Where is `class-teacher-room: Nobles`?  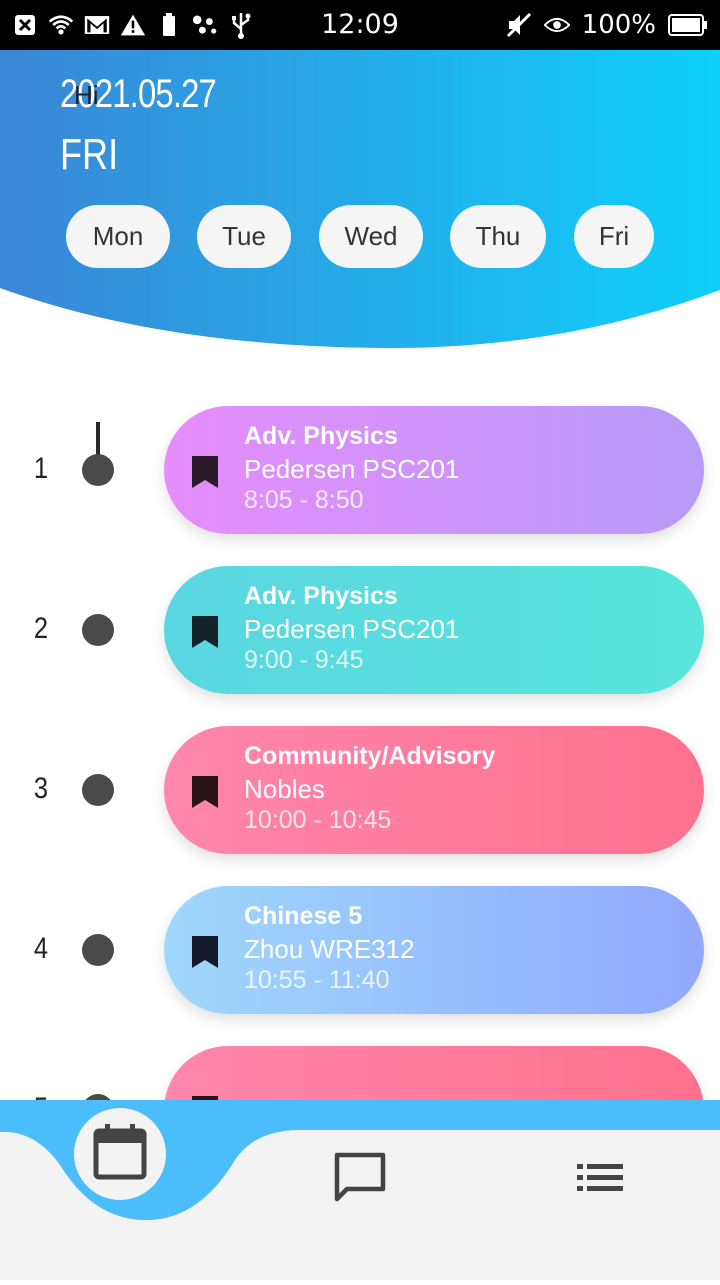 class-teacher-room: Nobles is located at coordinates (284, 789).